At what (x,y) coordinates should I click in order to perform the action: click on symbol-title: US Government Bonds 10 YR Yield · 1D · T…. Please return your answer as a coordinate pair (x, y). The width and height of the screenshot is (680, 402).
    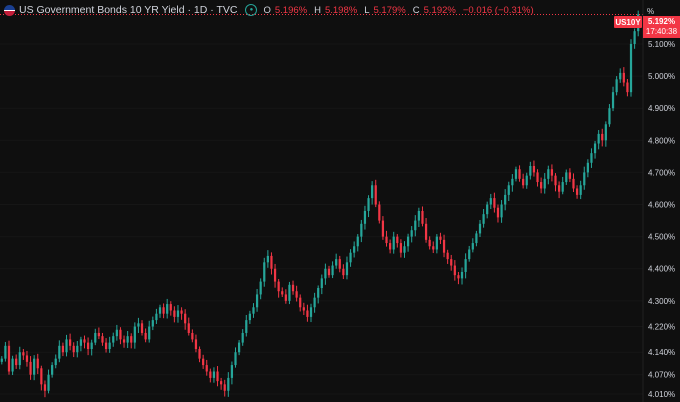
    Looking at the image, I should click on (128, 10).